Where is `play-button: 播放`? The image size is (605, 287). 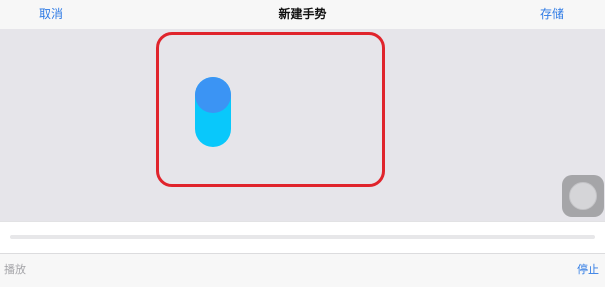 play-button: 播放 is located at coordinates (15, 270).